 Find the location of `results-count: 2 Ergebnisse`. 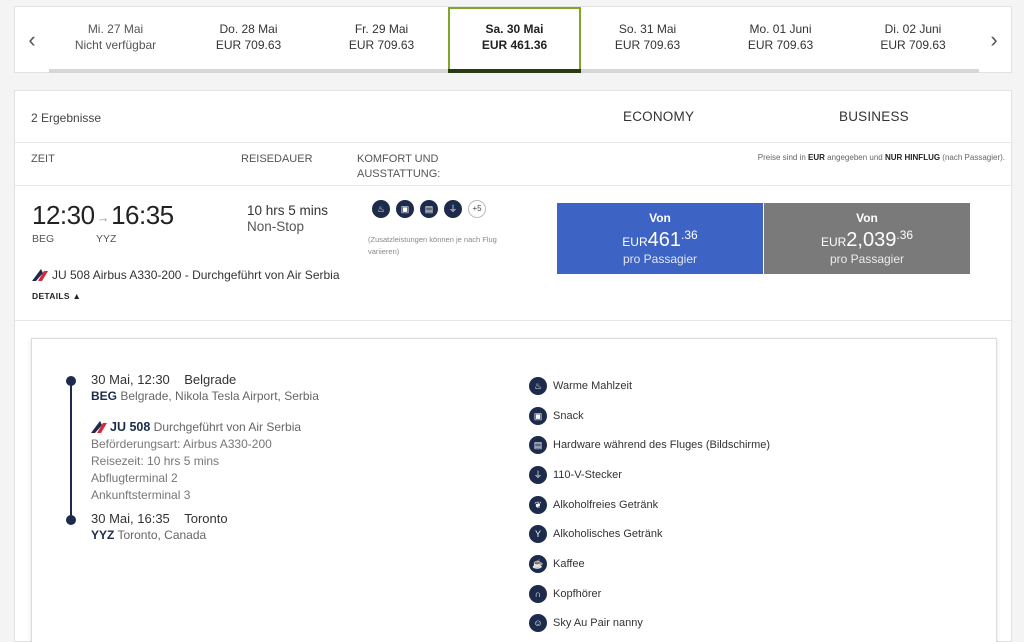

results-count: 2 Ergebnisse is located at coordinates (66, 118).